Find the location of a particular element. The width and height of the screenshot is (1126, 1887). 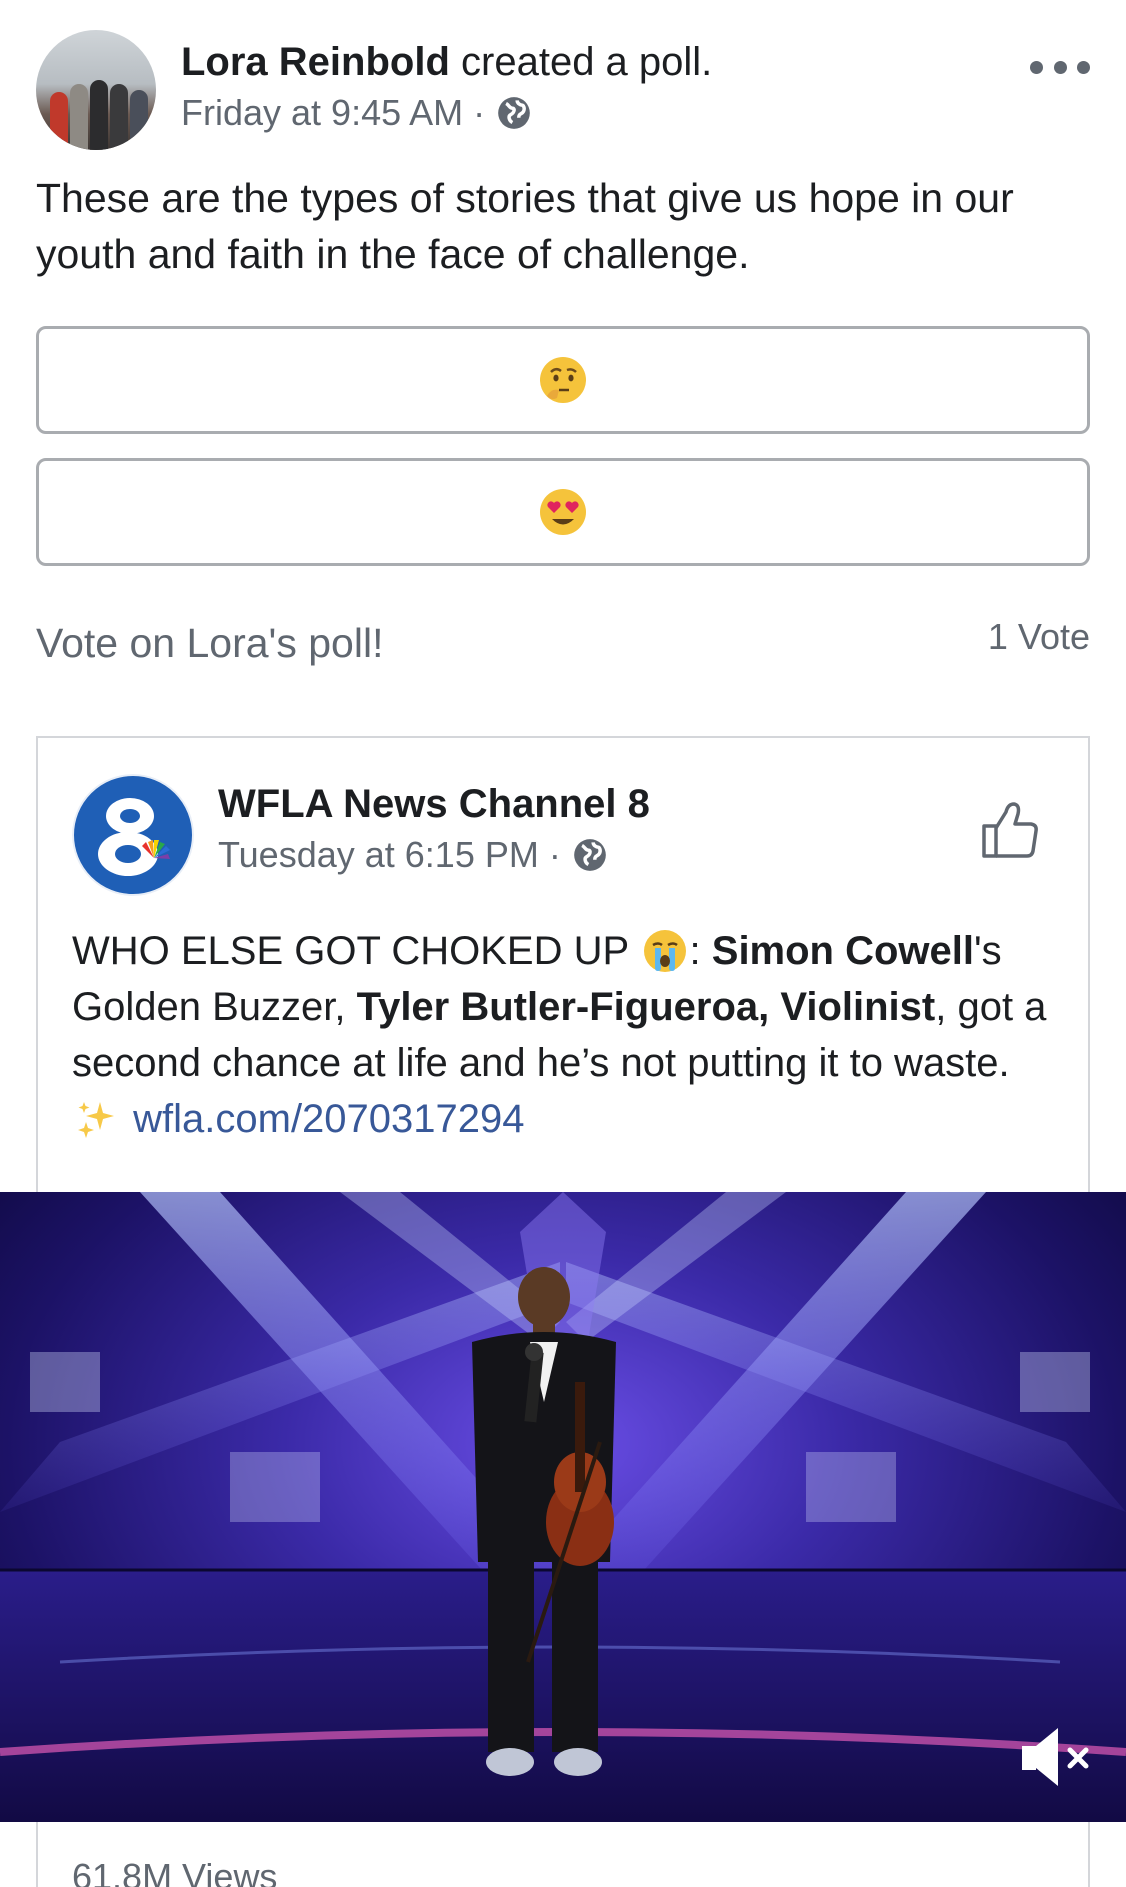

heart-eyes-emoji is located at coordinates (563, 512).